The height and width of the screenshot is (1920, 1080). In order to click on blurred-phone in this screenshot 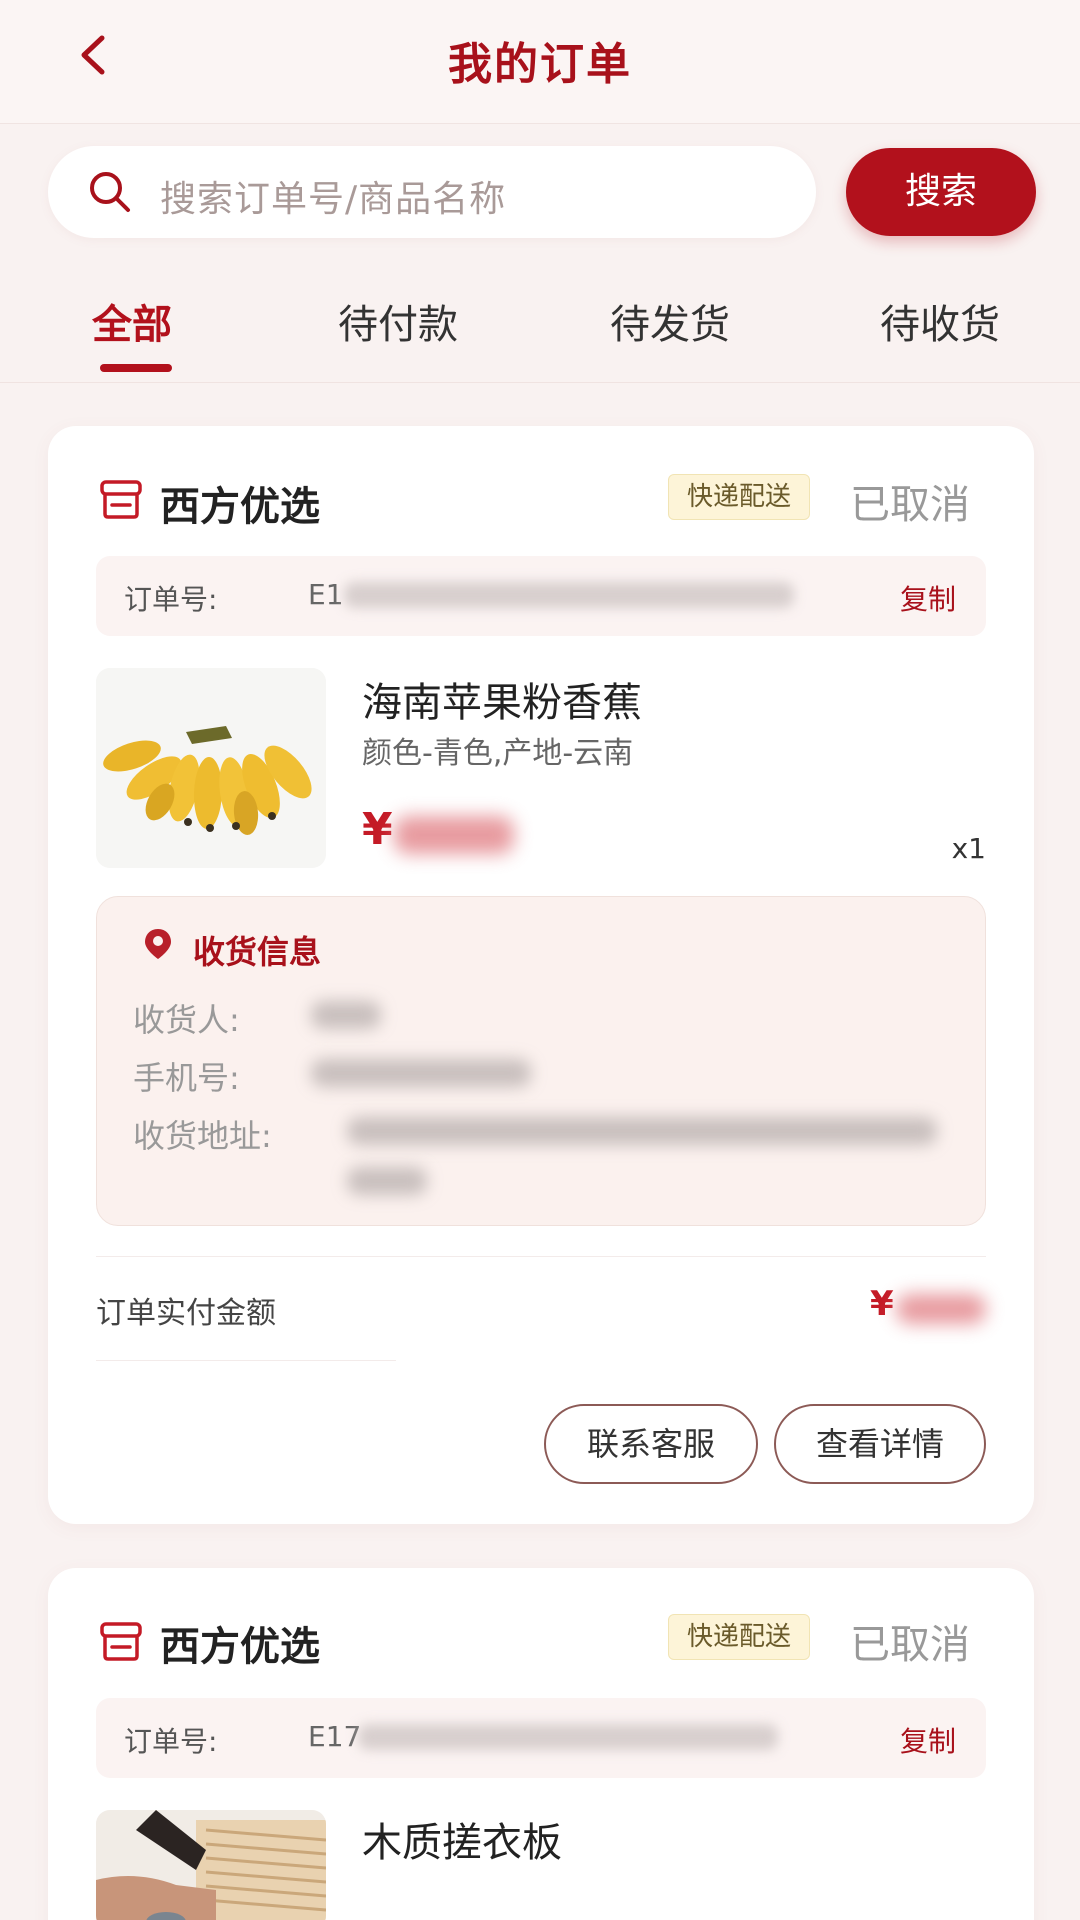, I will do `click(421, 1073)`.